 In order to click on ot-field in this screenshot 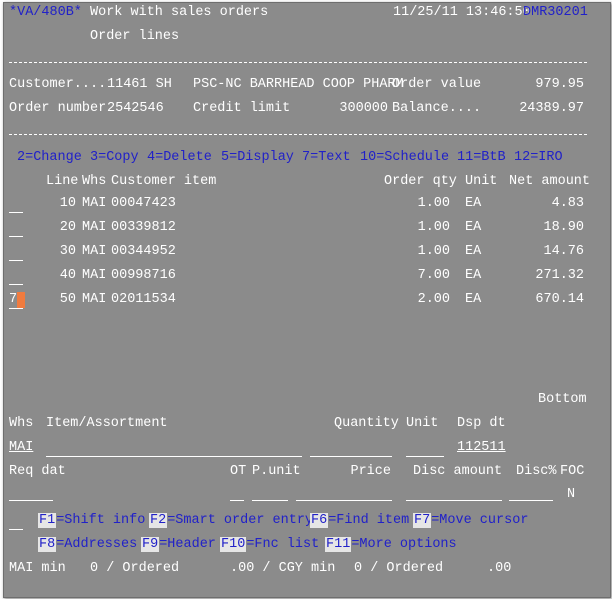, I will do `click(237, 500)`.